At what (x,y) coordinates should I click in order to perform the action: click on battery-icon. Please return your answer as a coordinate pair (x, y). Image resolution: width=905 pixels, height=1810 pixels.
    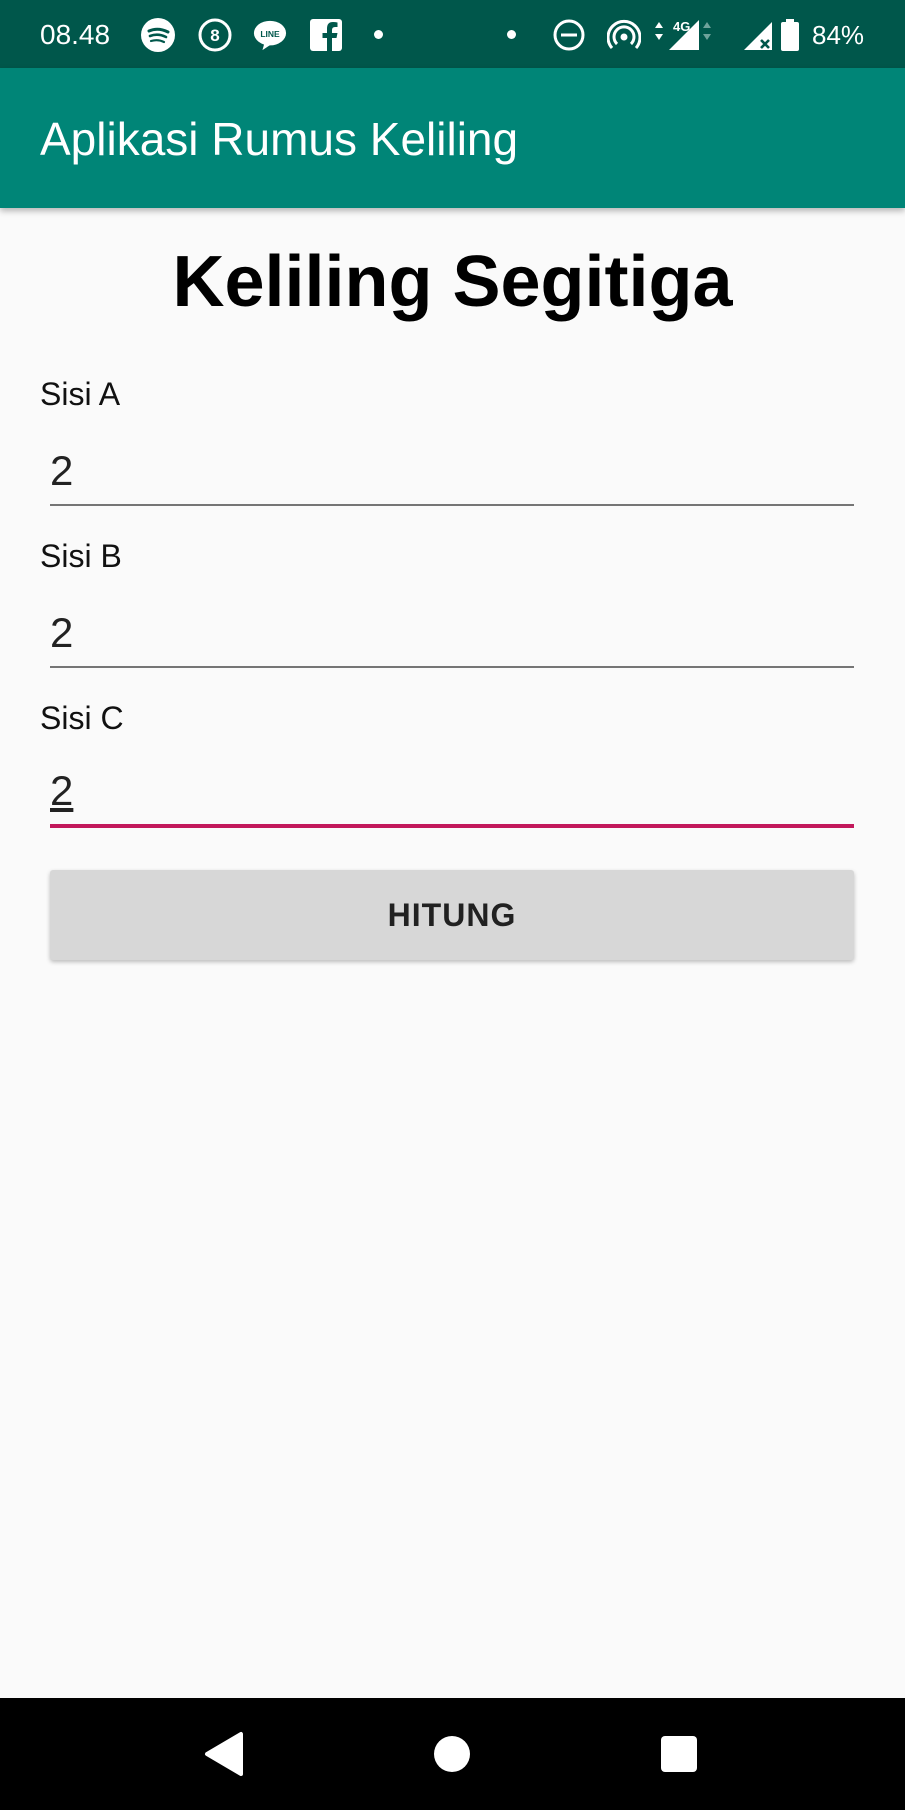
    Looking at the image, I should click on (790, 35).